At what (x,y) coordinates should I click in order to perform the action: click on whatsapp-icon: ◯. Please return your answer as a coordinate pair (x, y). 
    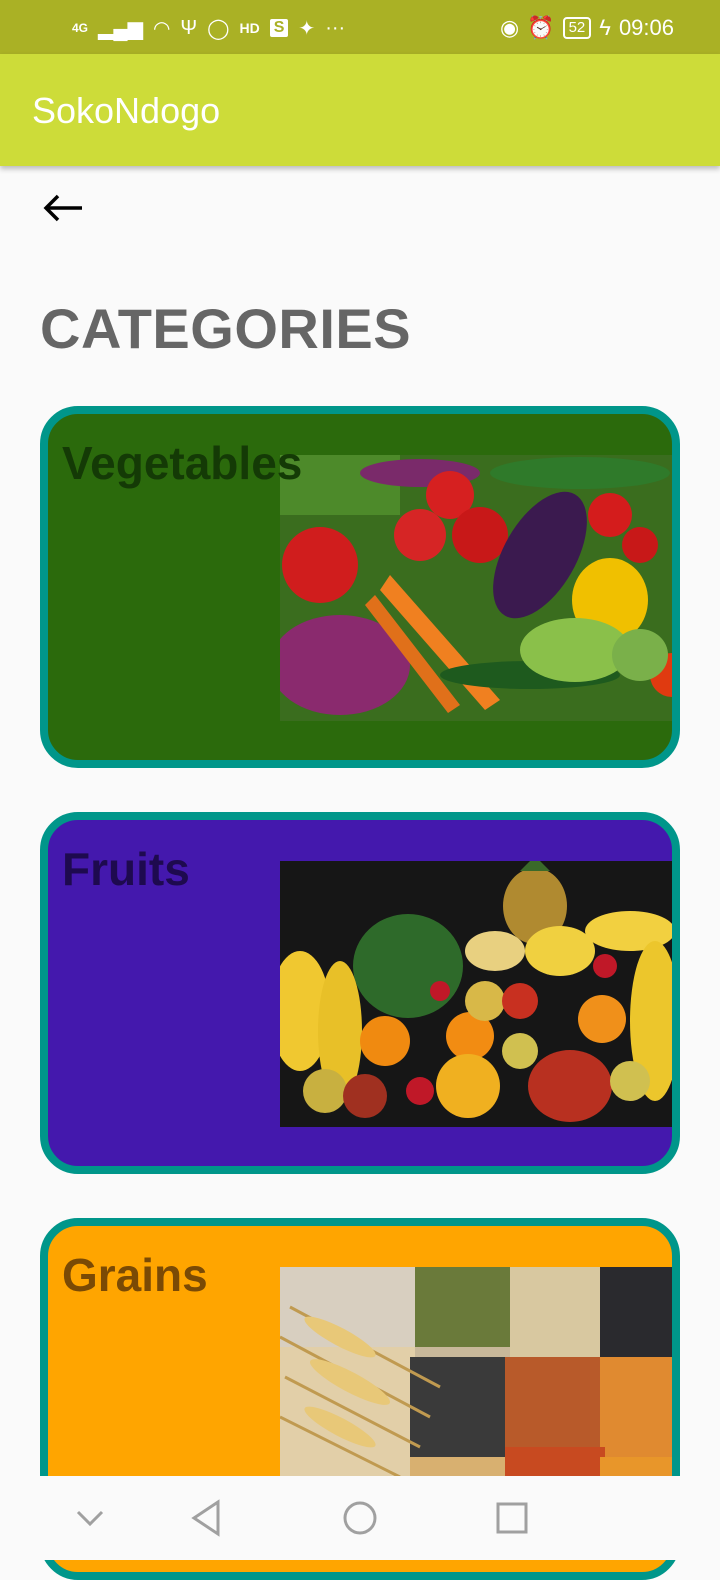
    Looking at the image, I should click on (218, 28).